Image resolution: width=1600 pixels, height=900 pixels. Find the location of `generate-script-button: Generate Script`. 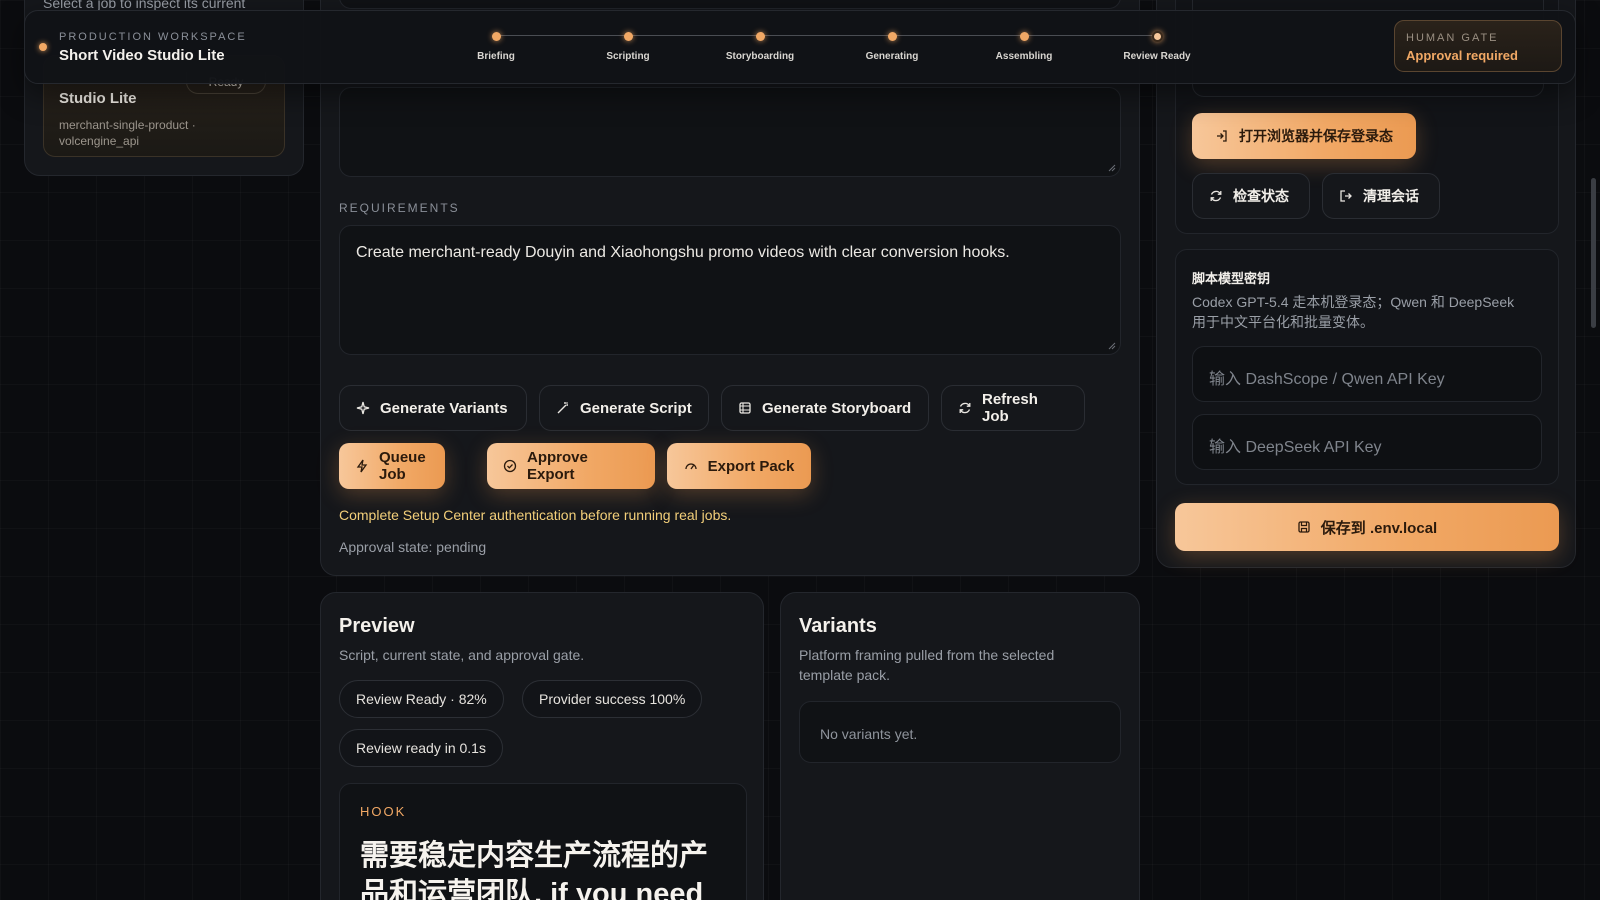

generate-script-button: Generate Script is located at coordinates (624, 408).